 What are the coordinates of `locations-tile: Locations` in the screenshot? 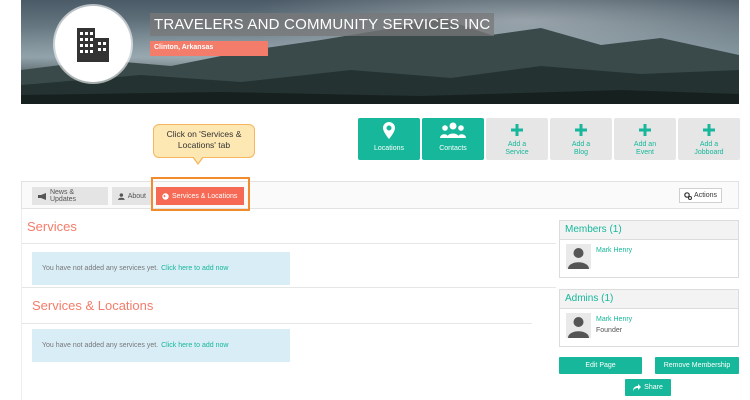 It's located at (389, 139).